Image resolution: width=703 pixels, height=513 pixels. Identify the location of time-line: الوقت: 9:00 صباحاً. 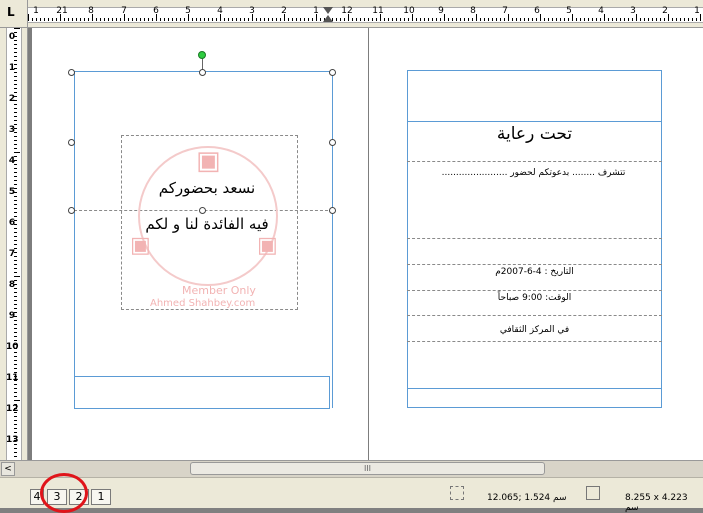
(534, 298).